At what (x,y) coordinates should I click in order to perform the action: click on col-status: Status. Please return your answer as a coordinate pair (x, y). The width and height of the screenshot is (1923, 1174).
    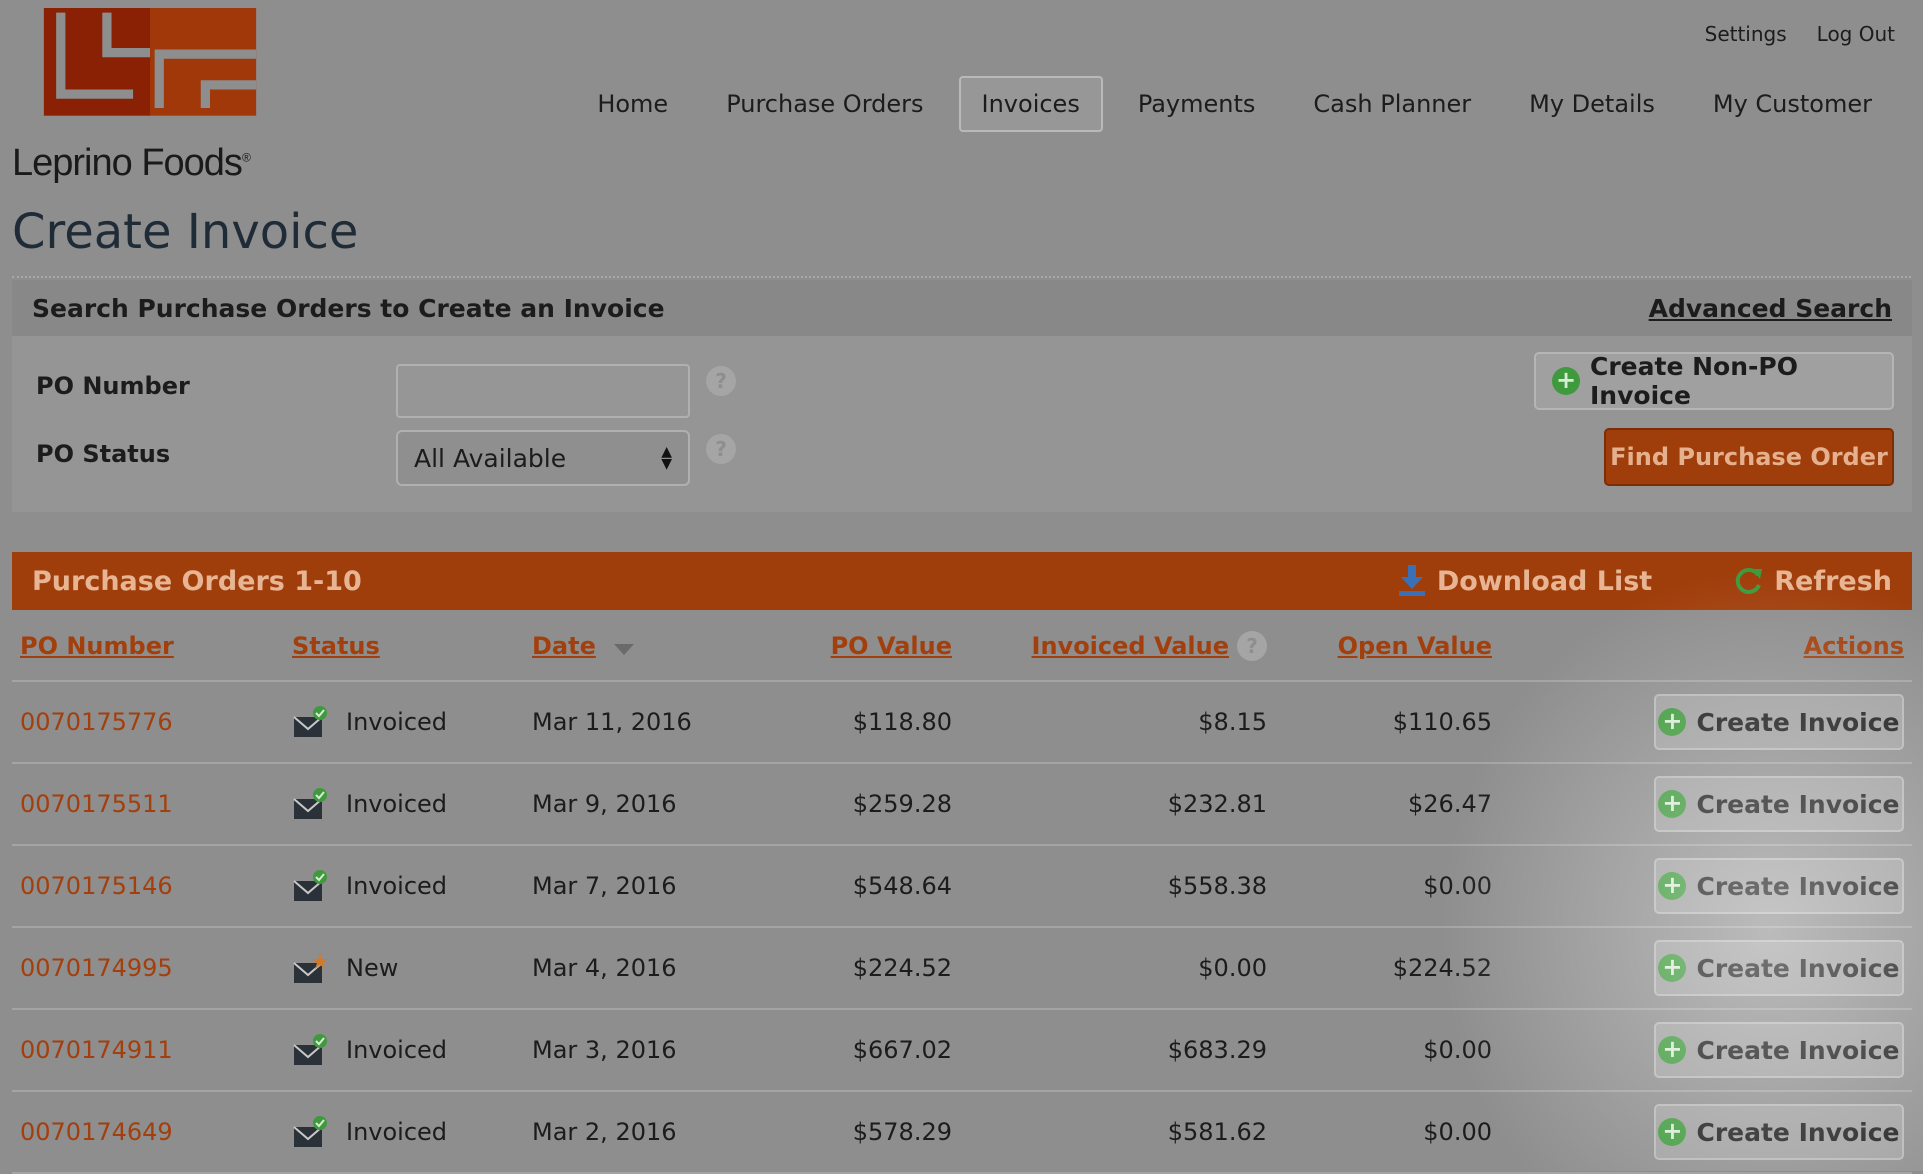
    Looking at the image, I should click on (336, 646).